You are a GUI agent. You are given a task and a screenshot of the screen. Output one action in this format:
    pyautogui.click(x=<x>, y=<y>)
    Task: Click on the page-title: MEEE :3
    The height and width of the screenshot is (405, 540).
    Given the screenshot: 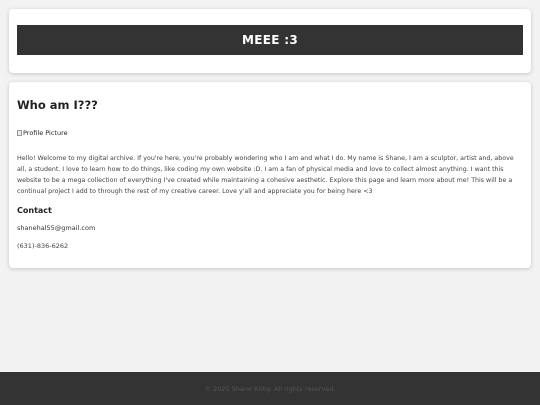 What is the action you would take?
    pyautogui.click(x=270, y=40)
    